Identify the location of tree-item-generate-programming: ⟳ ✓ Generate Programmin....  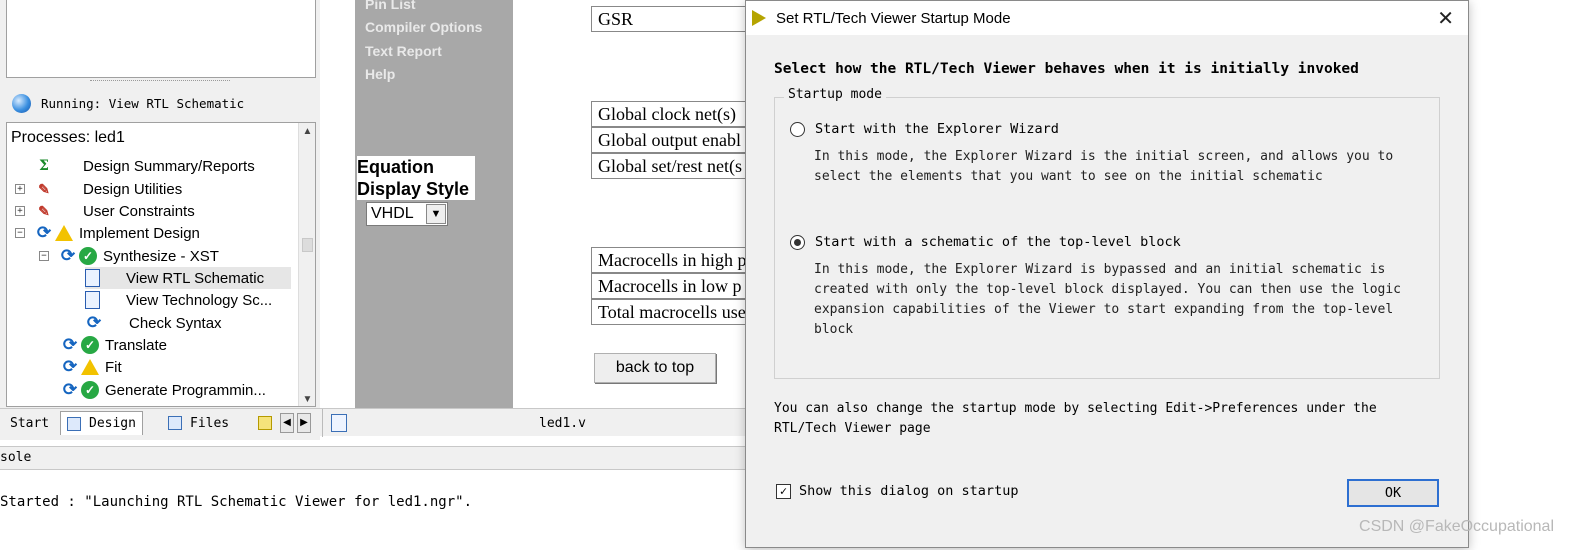
(163, 390).